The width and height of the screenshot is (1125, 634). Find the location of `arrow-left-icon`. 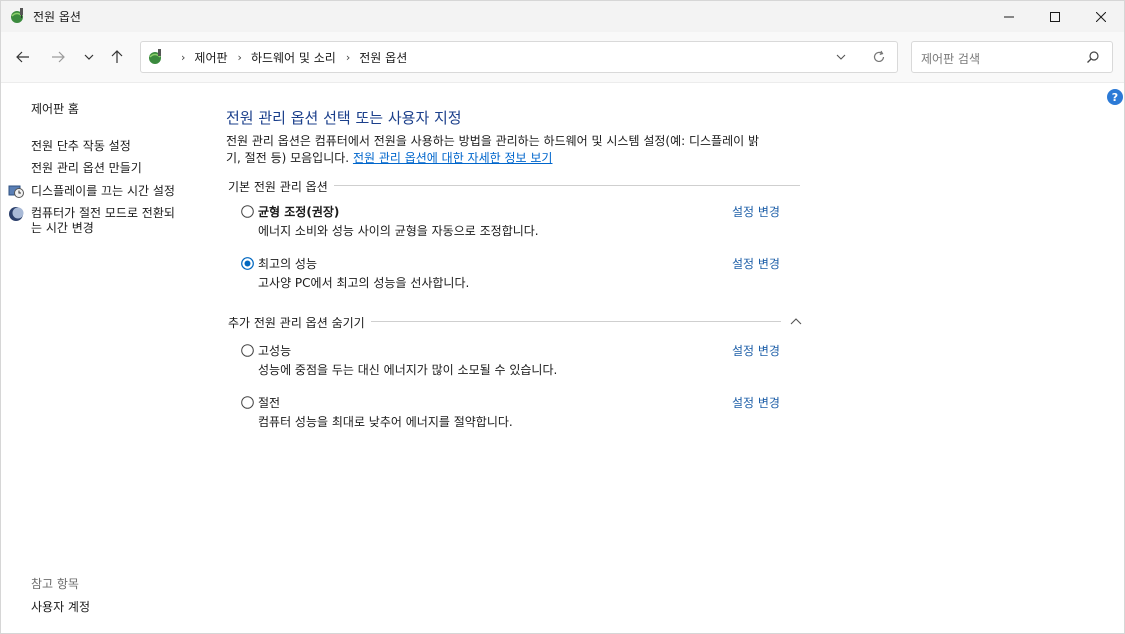

arrow-left-icon is located at coordinates (22, 57).